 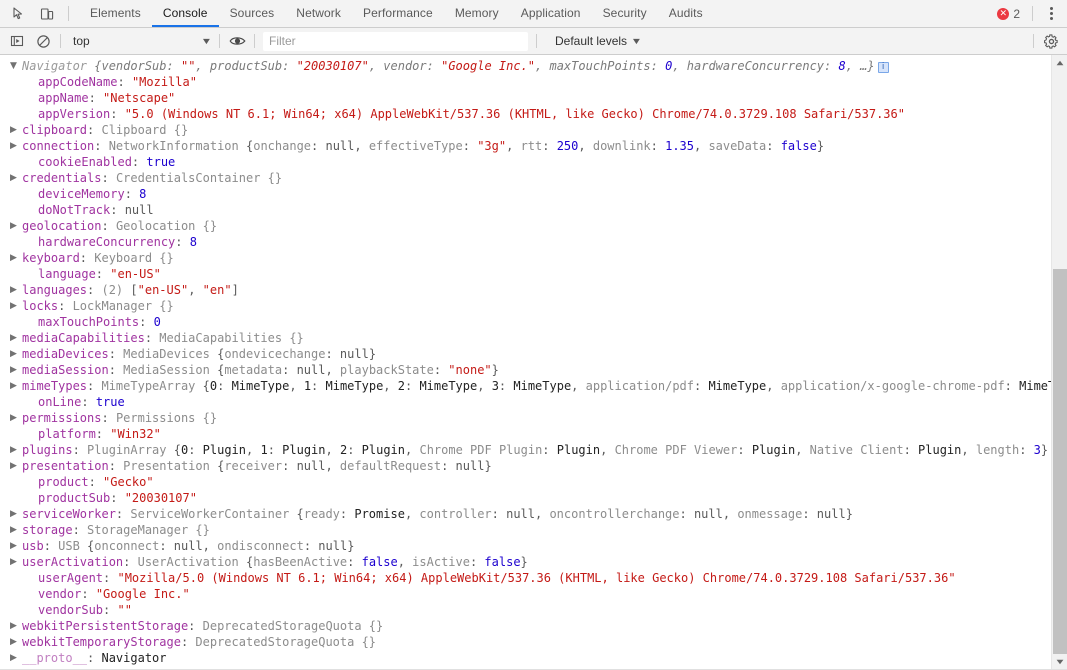 What do you see at coordinates (1060, 461) in the screenshot?
I see `scrollbar-thumb` at bounding box center [1060, 461].